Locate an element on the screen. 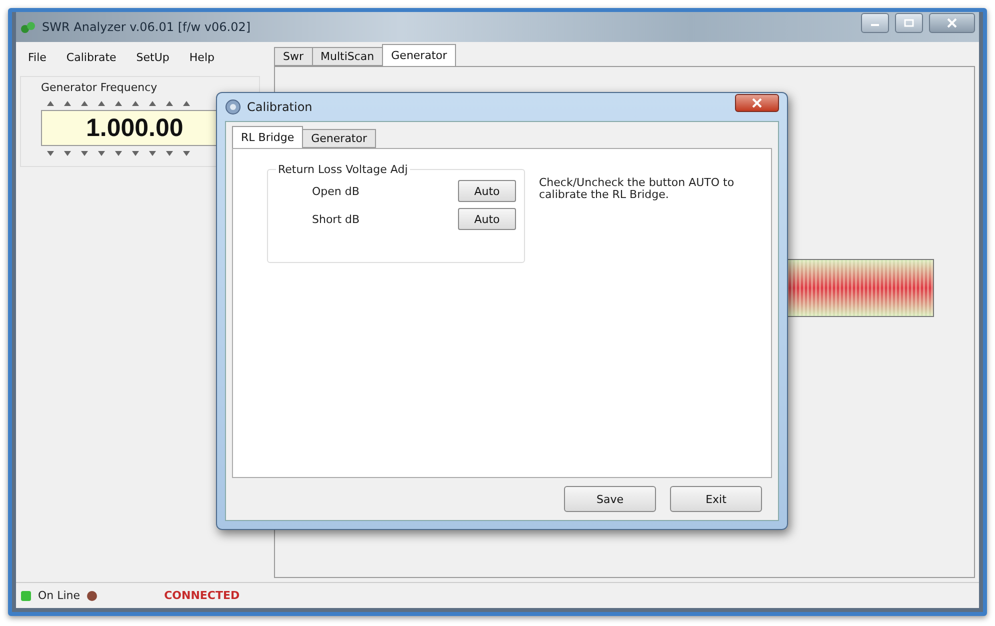 The image size is (995, 626). minimize-button is located at coordinates (875, 23).